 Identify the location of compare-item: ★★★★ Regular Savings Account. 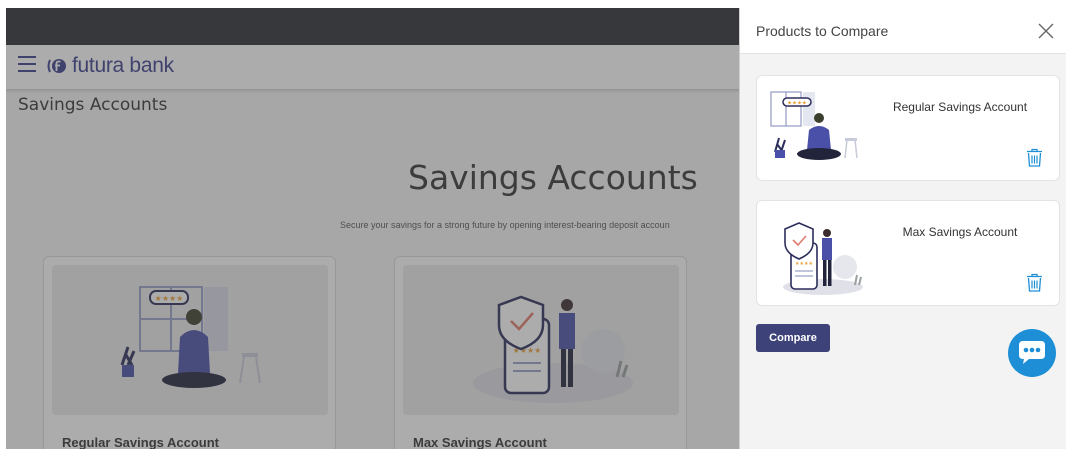
(908, 128).